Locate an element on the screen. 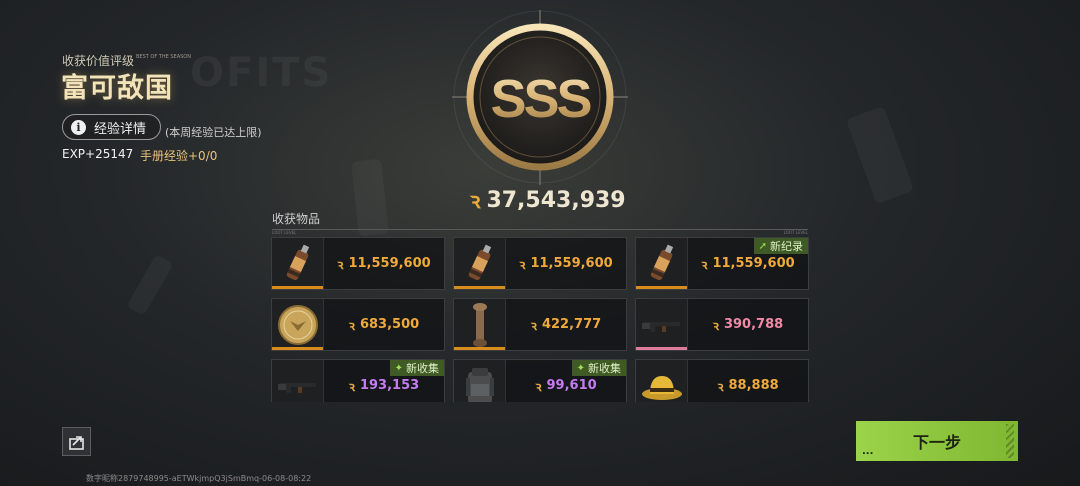  next-step-label: 下一步 is located at coordinates (936, 442).